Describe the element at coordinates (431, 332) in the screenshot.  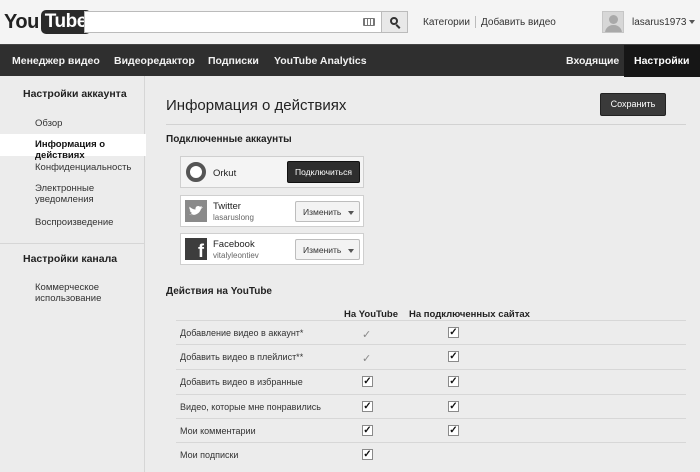
I see `table-row: Добавление видео в аккаунт* ✓ ✓` at that location.